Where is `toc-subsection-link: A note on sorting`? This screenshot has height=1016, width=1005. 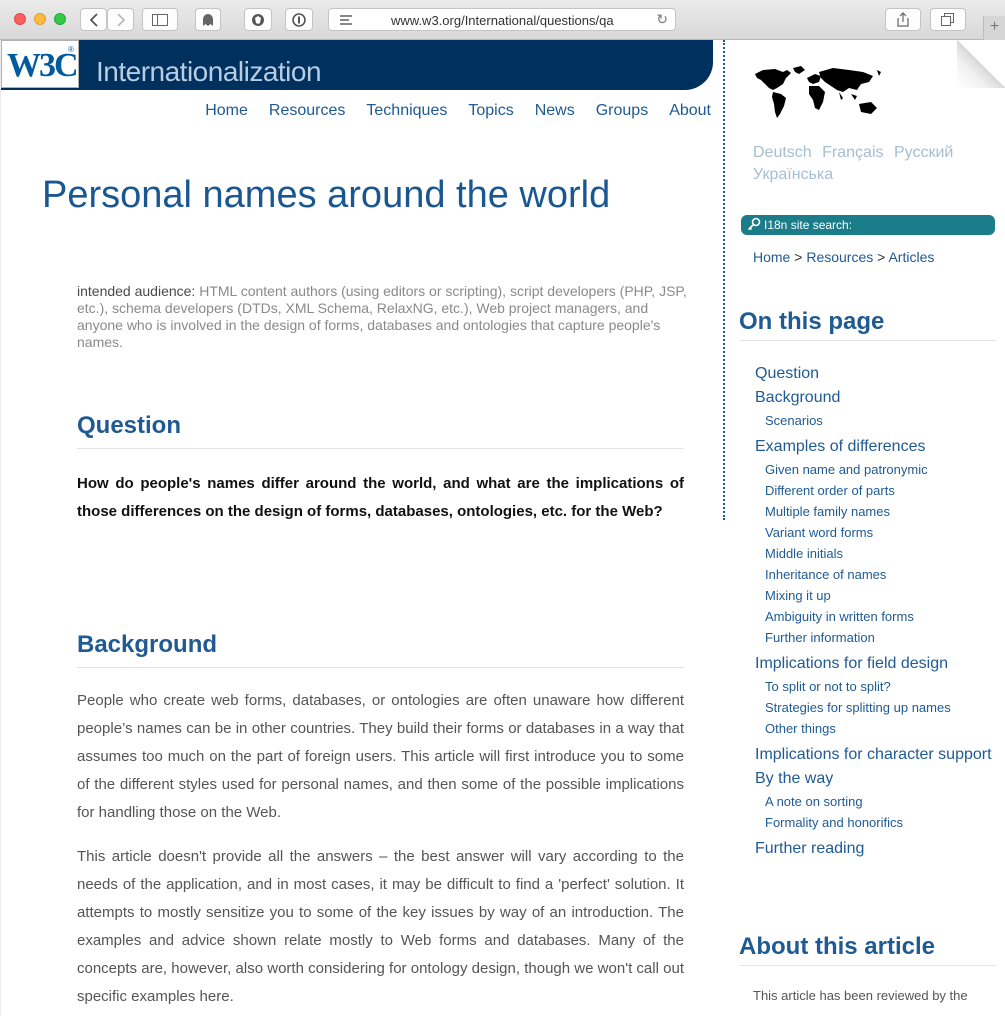 toc-subsection-link: A note on sorting is located at coordinates (877, 801).